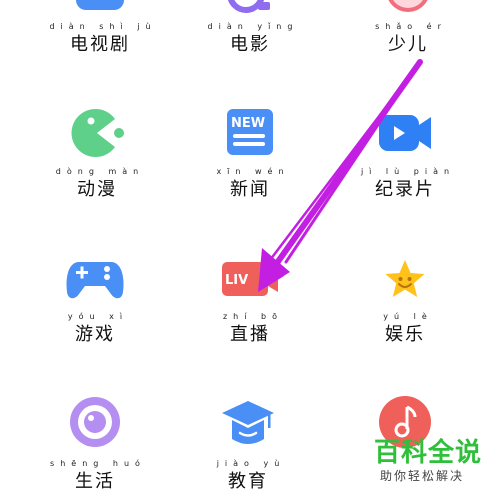  What do you see at coordinates (100, 5) in the screenshot?
I see `tv-series-icon` at bounding box center [100, 5].